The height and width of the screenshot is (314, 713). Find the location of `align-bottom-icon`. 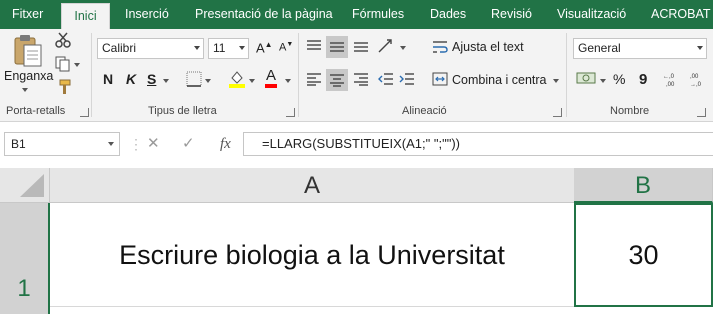

align-bottom-icon is located at coordinates (361, 46).